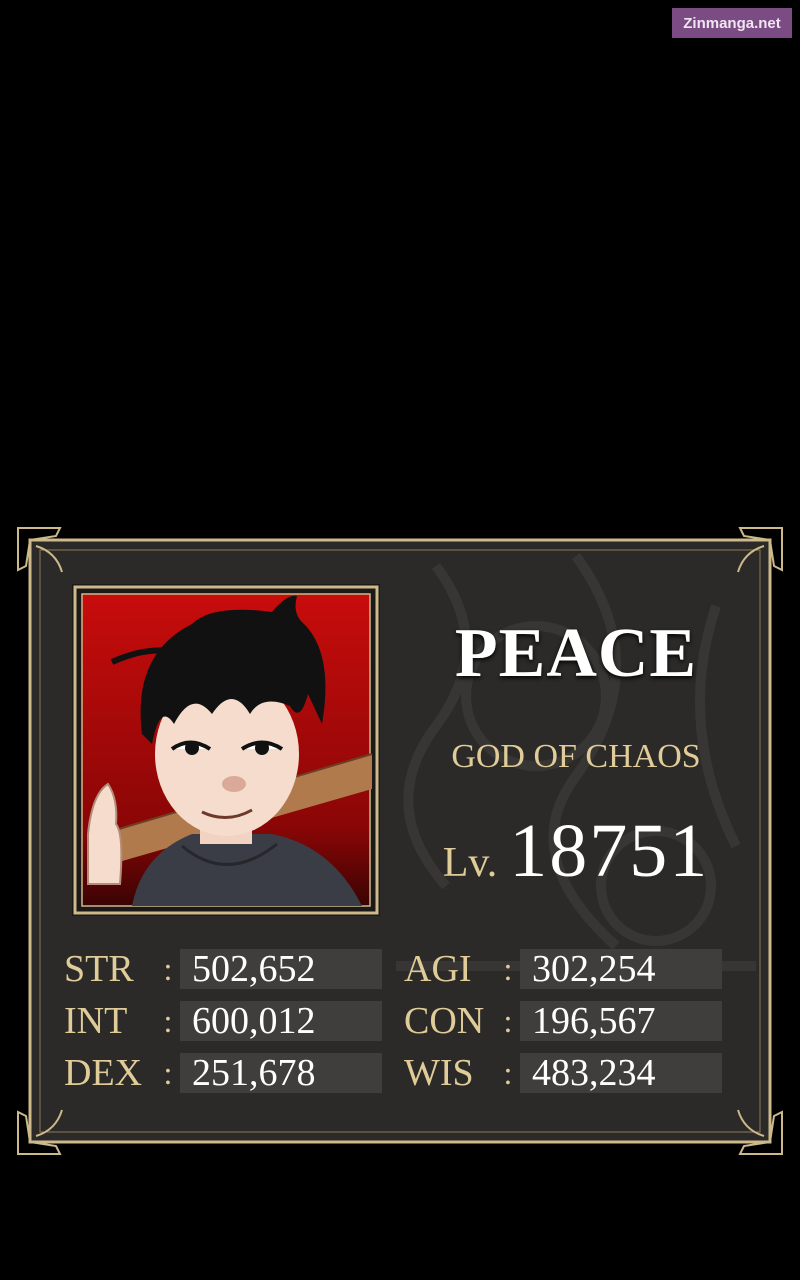 Image resolution: width=800 pixels, height=1280 pixels. I want to click on stat-value: 600,012, so click(281, 1021).